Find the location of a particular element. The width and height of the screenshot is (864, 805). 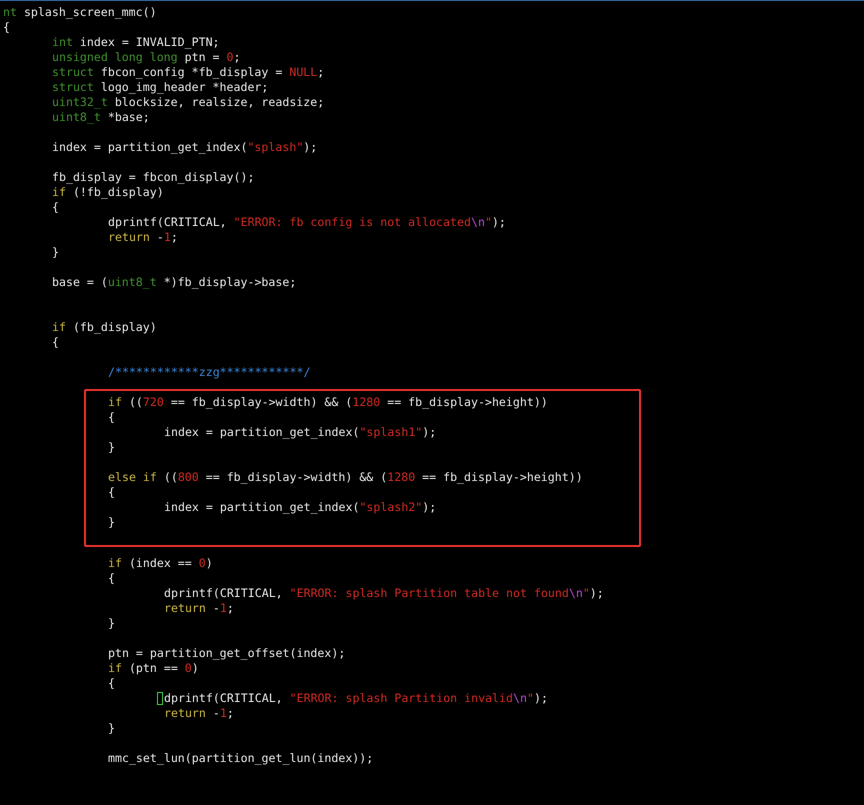

code-line: unsigned long long ptn = 0; is located at coordinates (146, 57).